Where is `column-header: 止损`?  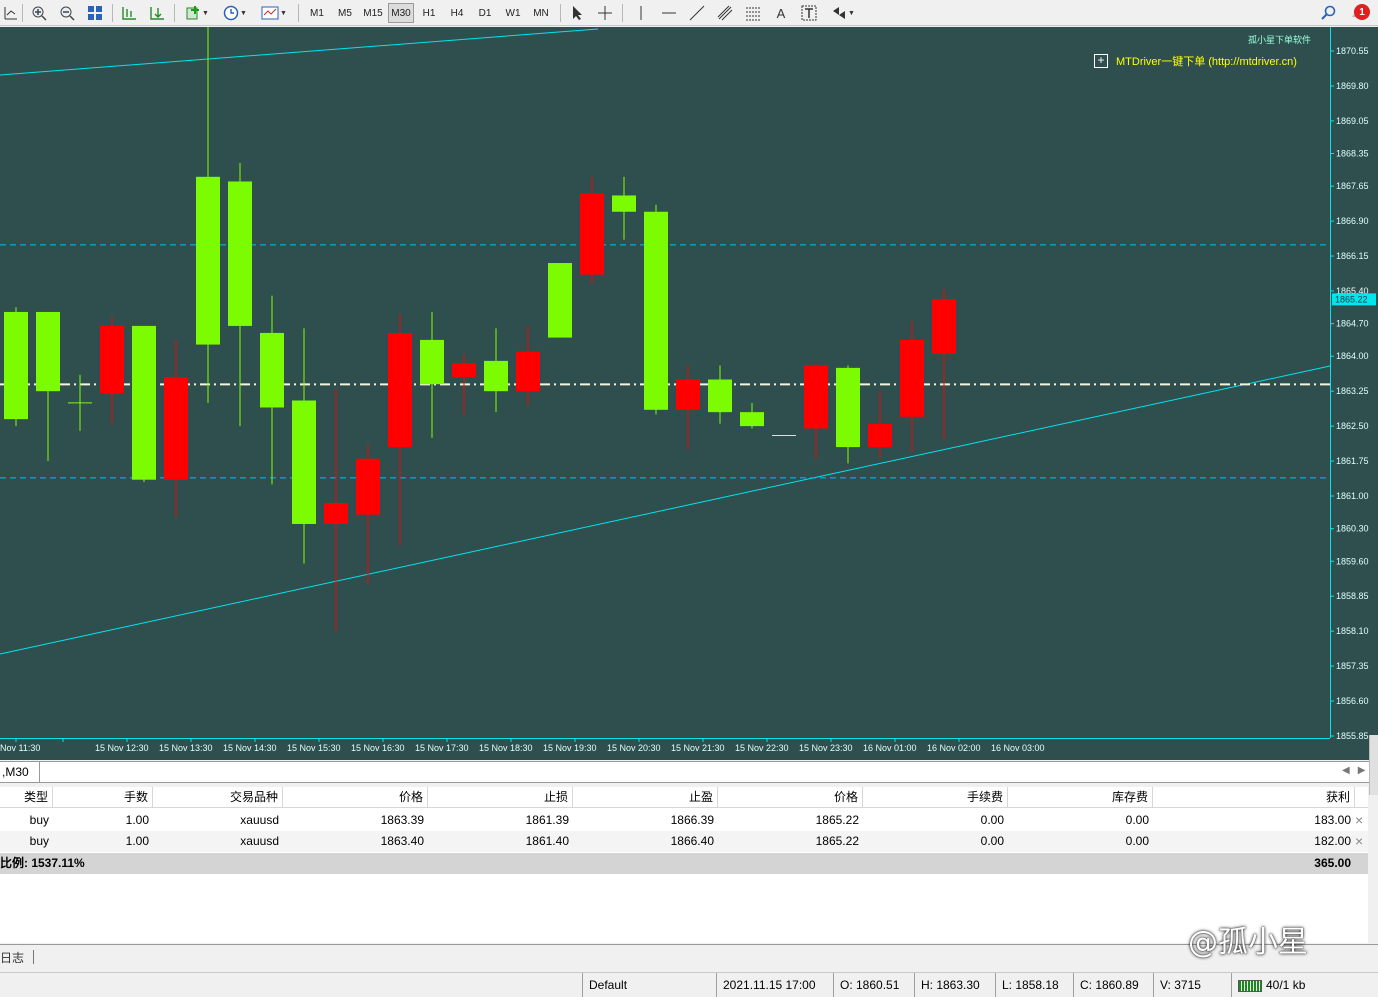
column-header: 止损 is located at coordinates (501, 797).